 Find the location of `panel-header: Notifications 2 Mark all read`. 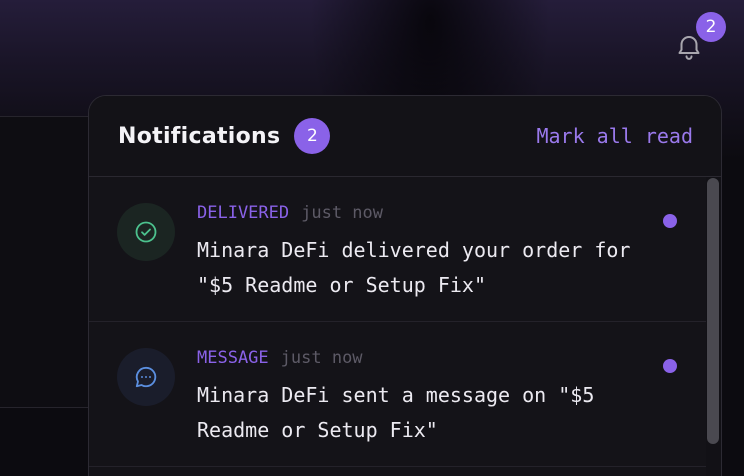

panel-header: Notifications 2 Mark all read is located at coordinates (405, 136).